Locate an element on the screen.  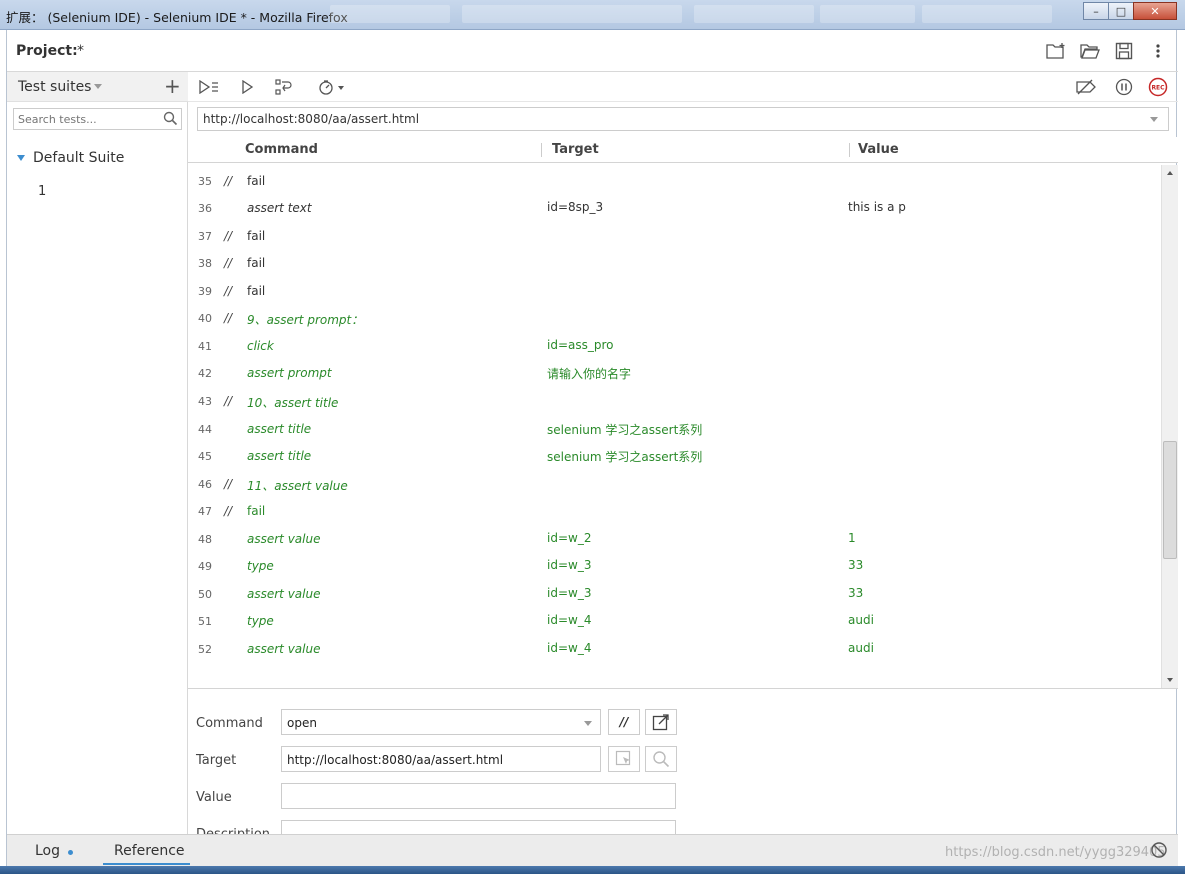
scrollbar-thumb is located at coordinates (1170, 500).